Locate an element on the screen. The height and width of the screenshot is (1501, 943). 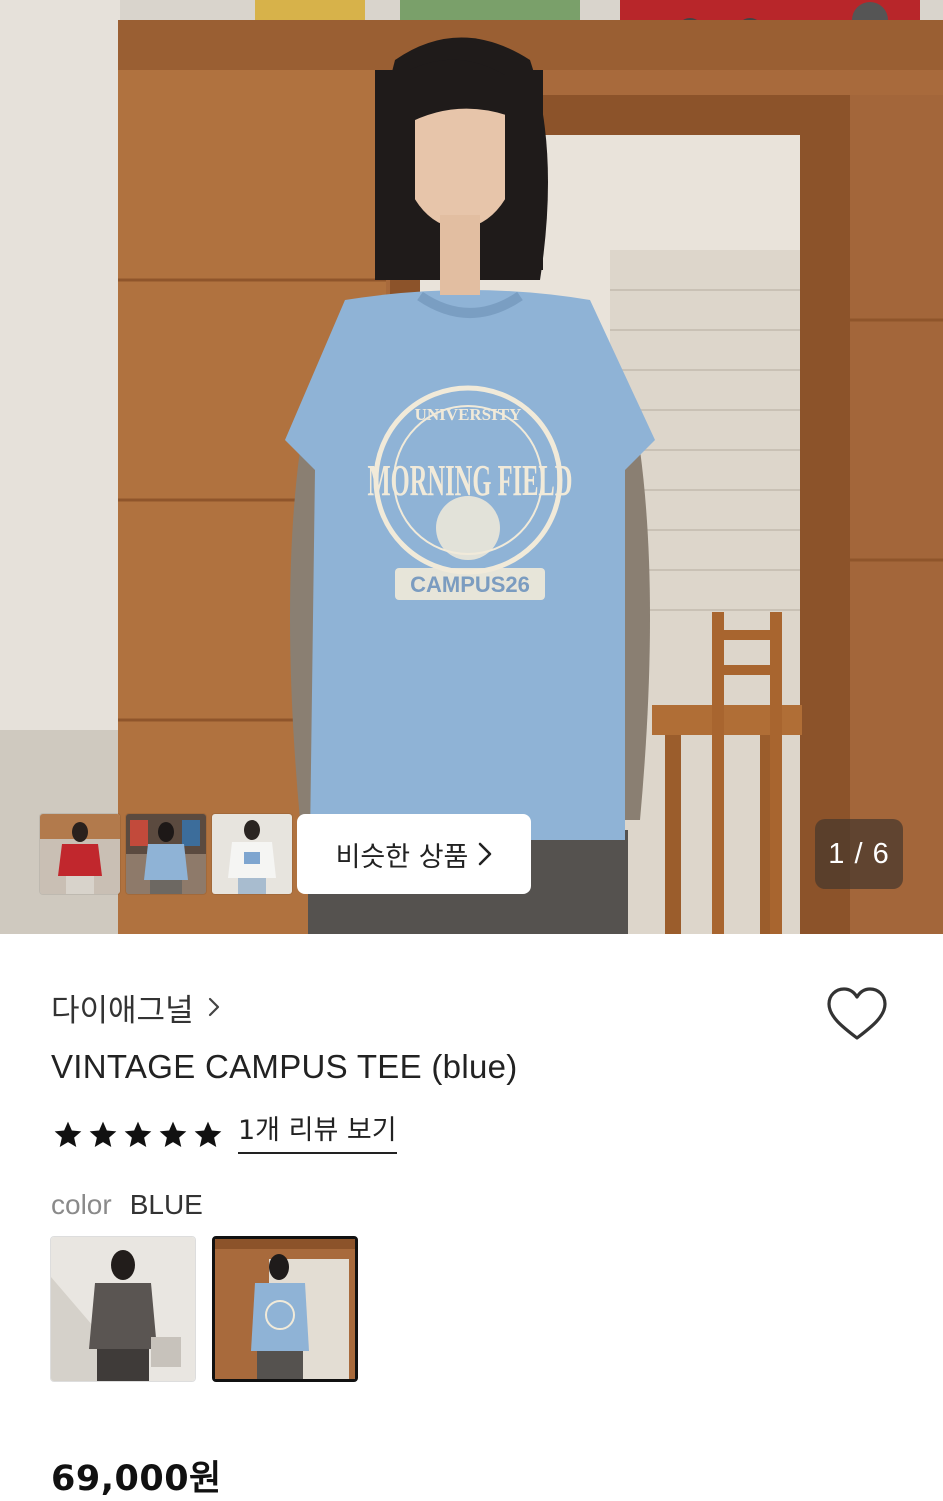
selected-color-value: BLUE is located at coordinates (166, 1204).